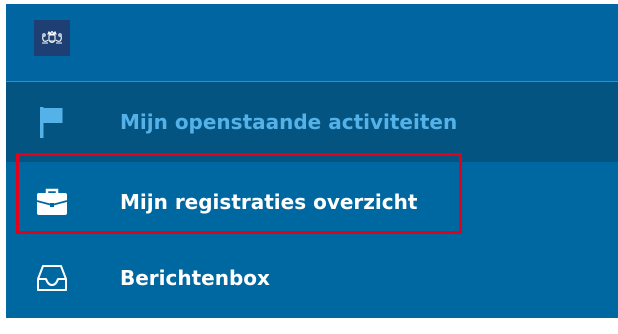 The height and width of the screenshot is (334, 618). I want to click on inbox-tray-icon, so click(52, 278).